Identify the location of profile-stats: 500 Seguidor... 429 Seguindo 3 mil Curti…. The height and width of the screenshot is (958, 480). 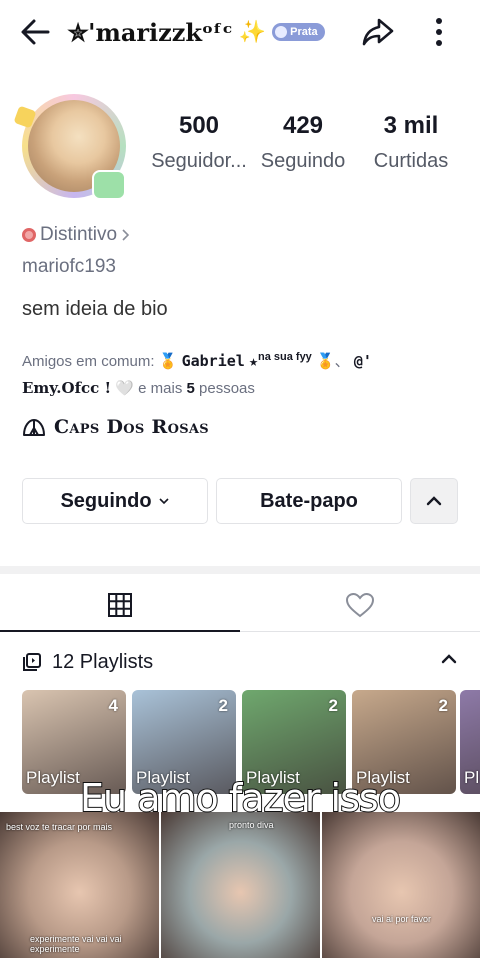
(309, 150).